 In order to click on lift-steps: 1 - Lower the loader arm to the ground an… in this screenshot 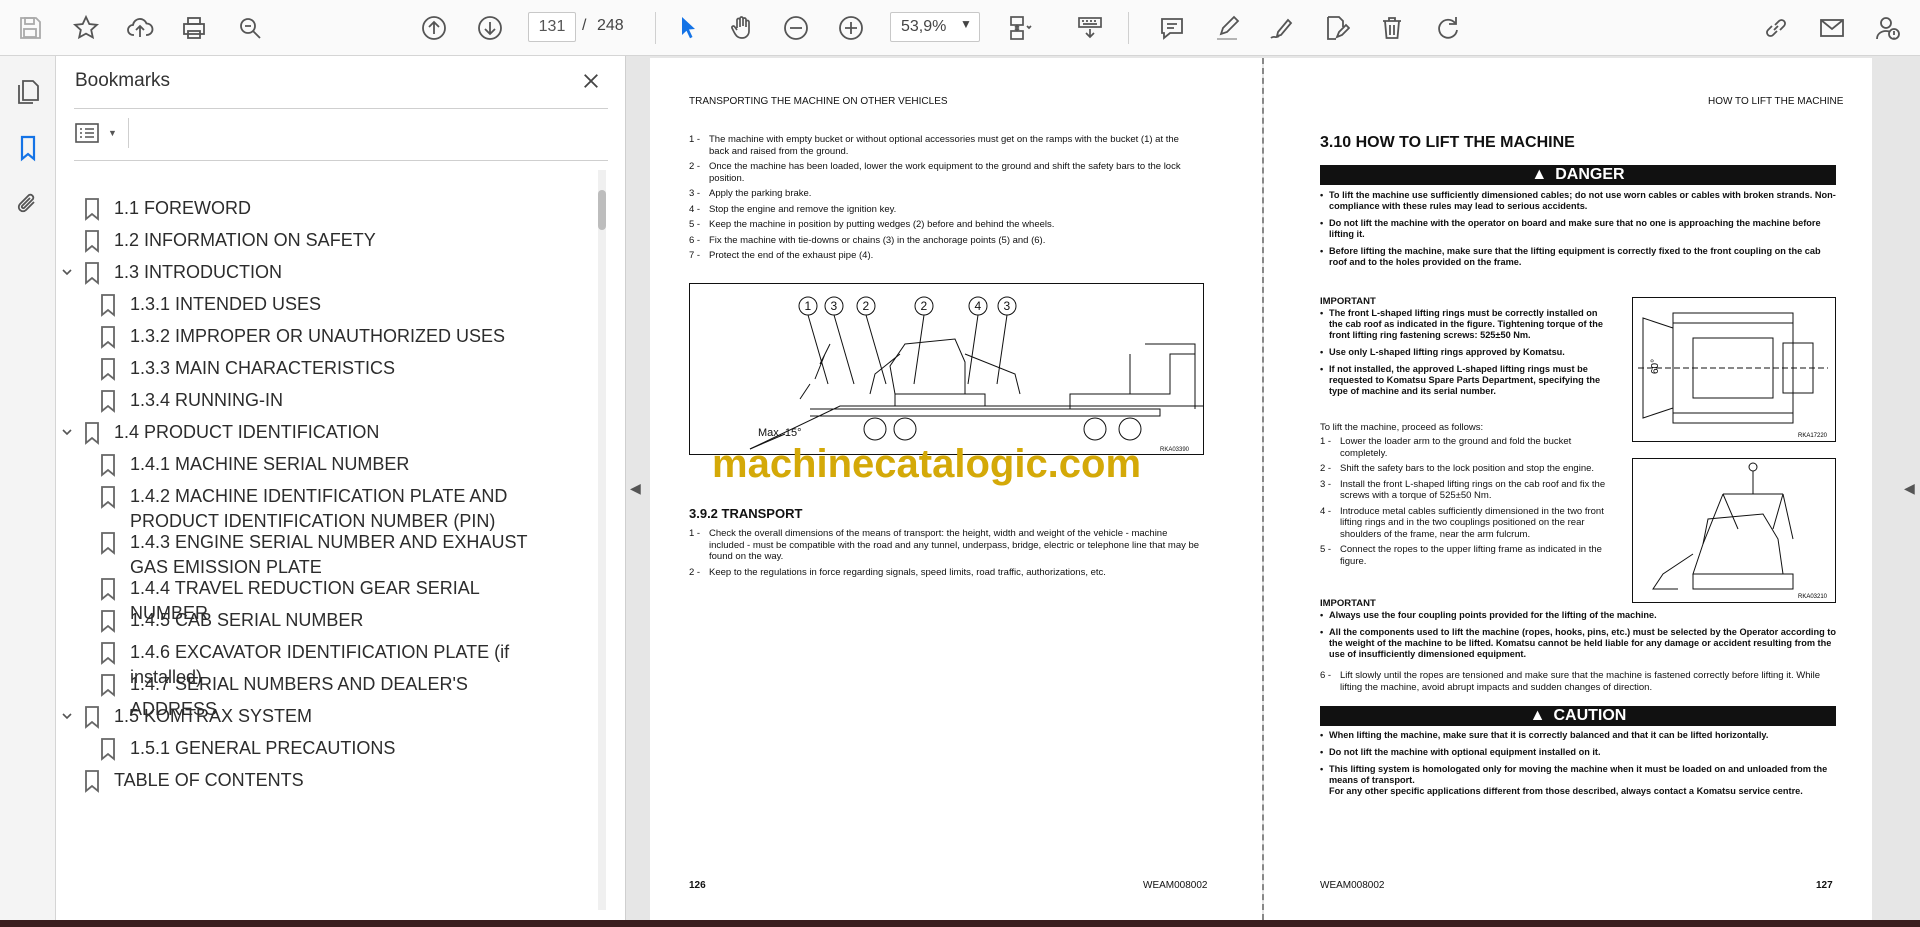, I will do `click(1463, 503)`.